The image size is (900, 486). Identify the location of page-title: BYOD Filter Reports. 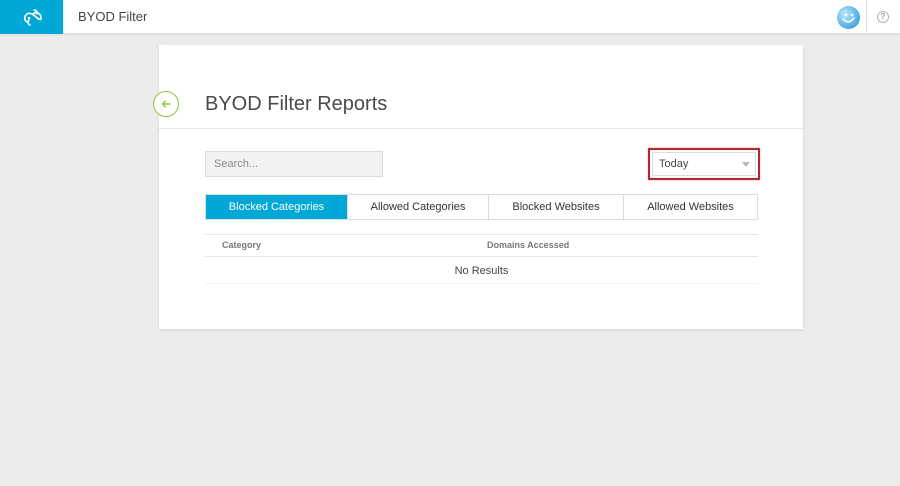
(296, 104).